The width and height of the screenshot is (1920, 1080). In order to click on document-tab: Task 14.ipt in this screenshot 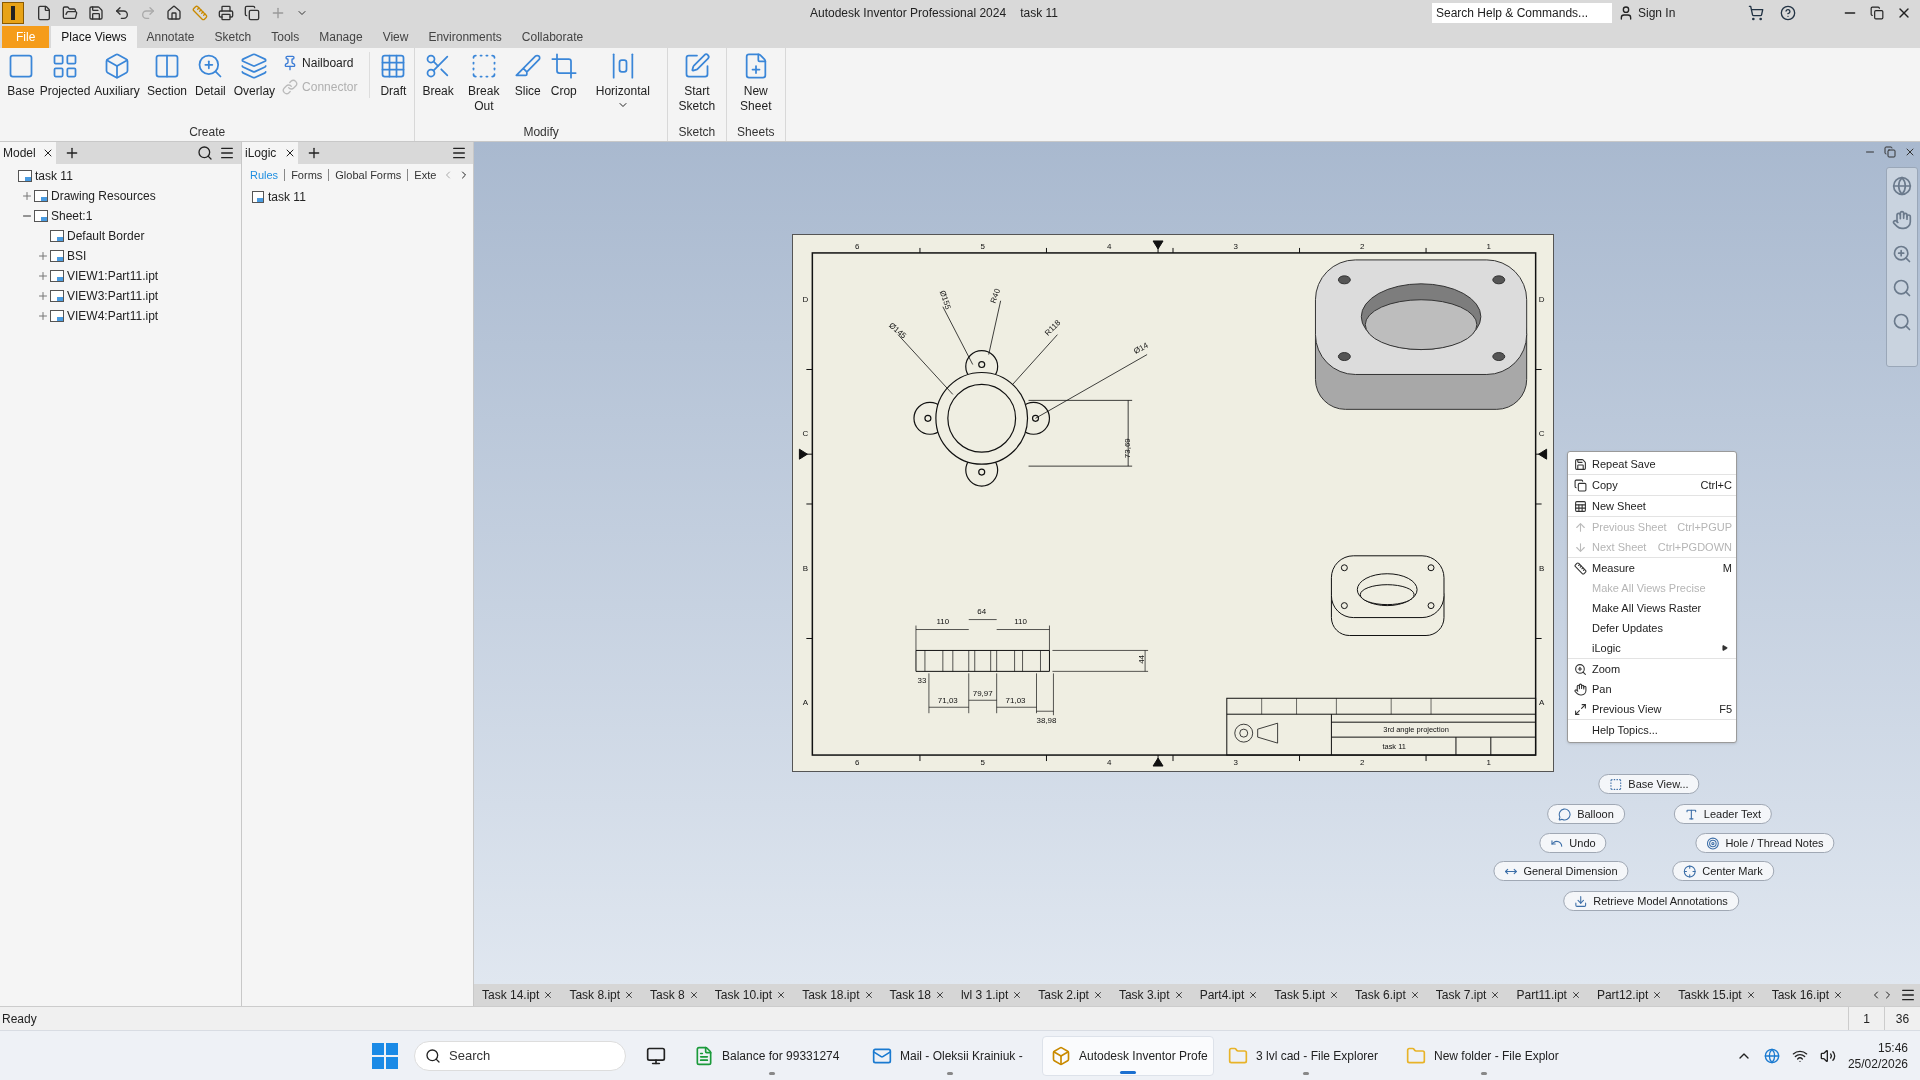, I will do `click(518, 995)`.